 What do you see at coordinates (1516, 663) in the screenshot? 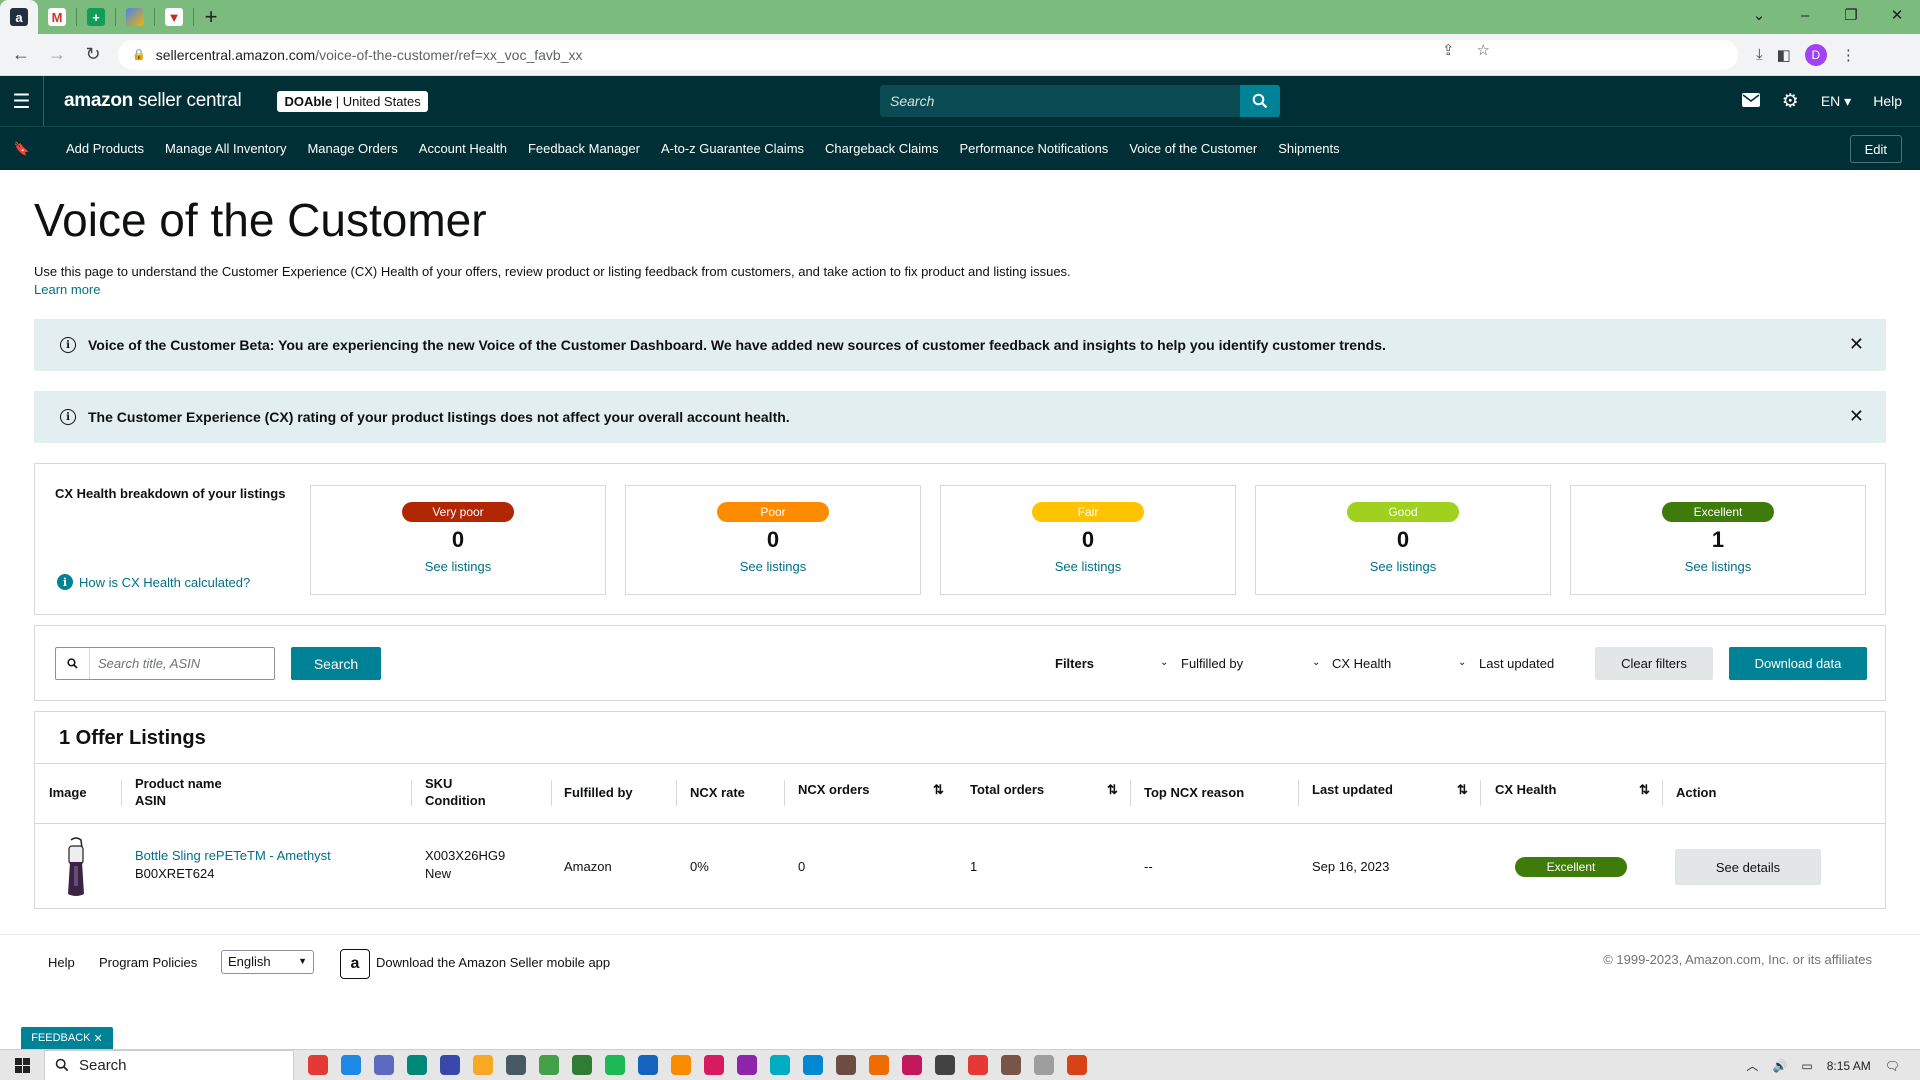
I see `last-updated-filter: Last updated` at bounding box center [1516, 663].